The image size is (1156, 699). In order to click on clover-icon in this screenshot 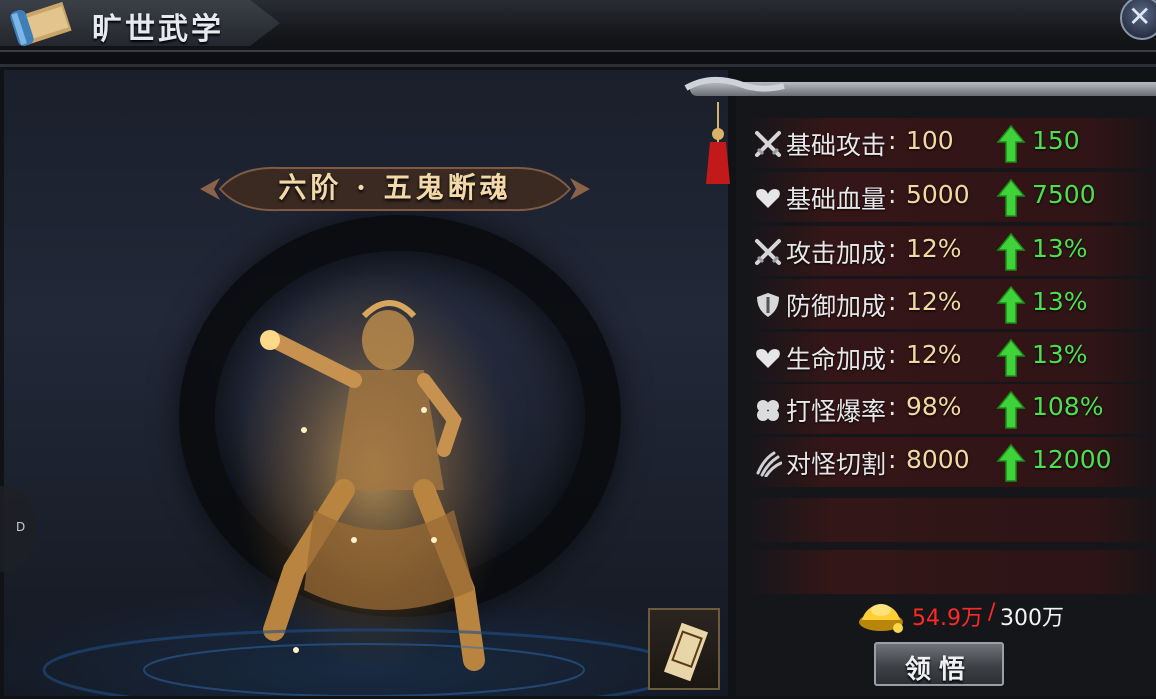, I will do `click(768, 410)`.